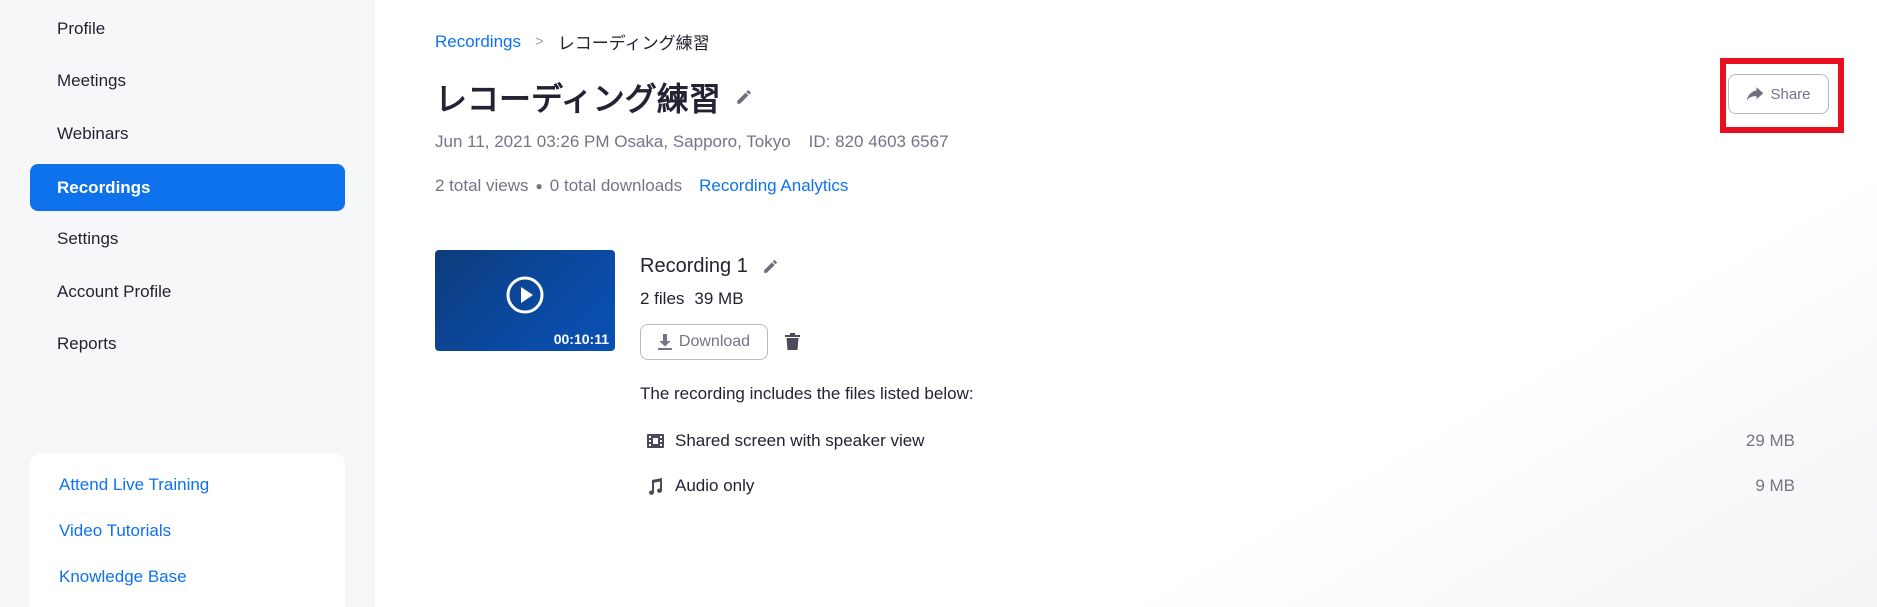 The width and height of the screenshot is (1877, 607). I want to click on recording-duration: 00:10:11, so click(581, 339).